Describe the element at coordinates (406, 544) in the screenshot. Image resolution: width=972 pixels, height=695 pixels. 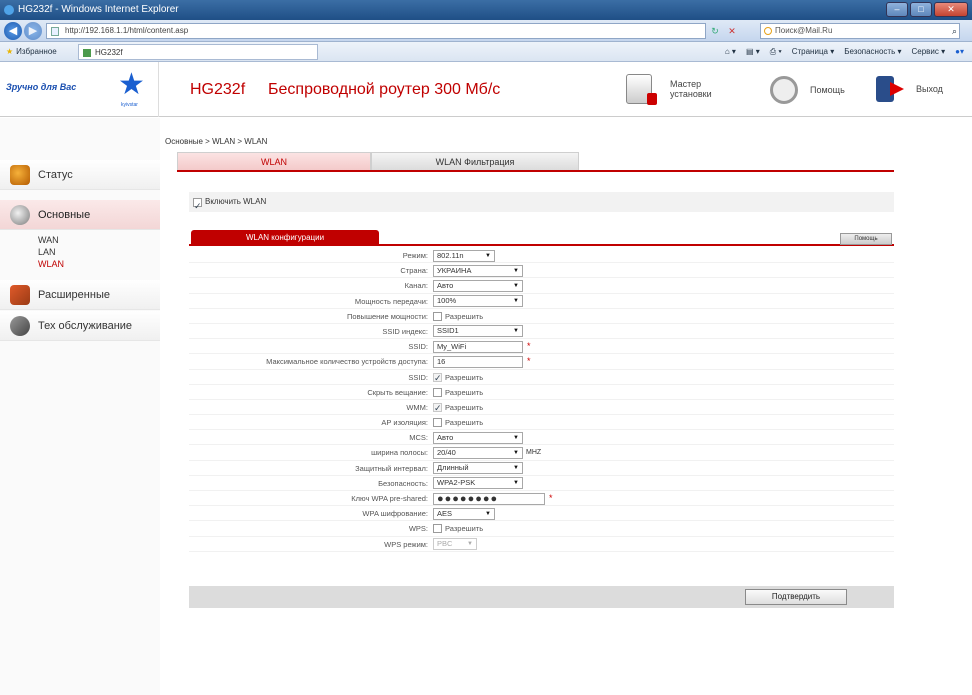
I see `wps-mode-label: WPS режим:` at that location.